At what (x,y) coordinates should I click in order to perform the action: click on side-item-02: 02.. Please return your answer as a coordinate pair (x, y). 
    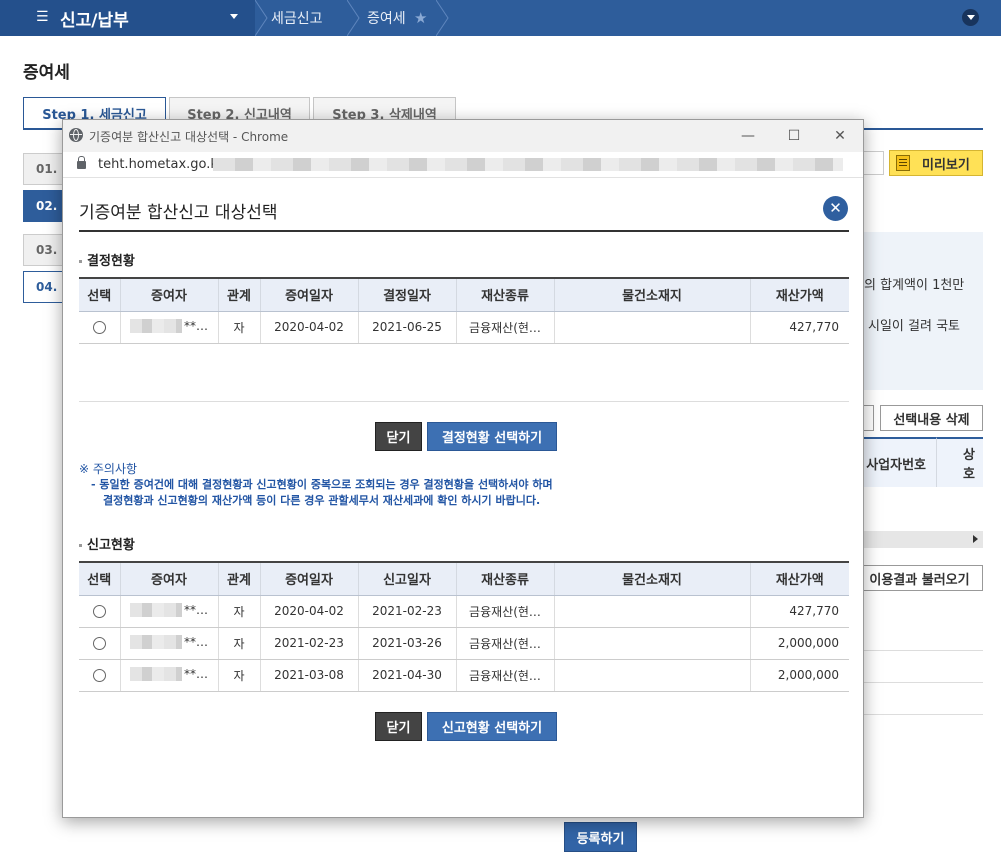
    Looking at the image, I should click on (43, 206).